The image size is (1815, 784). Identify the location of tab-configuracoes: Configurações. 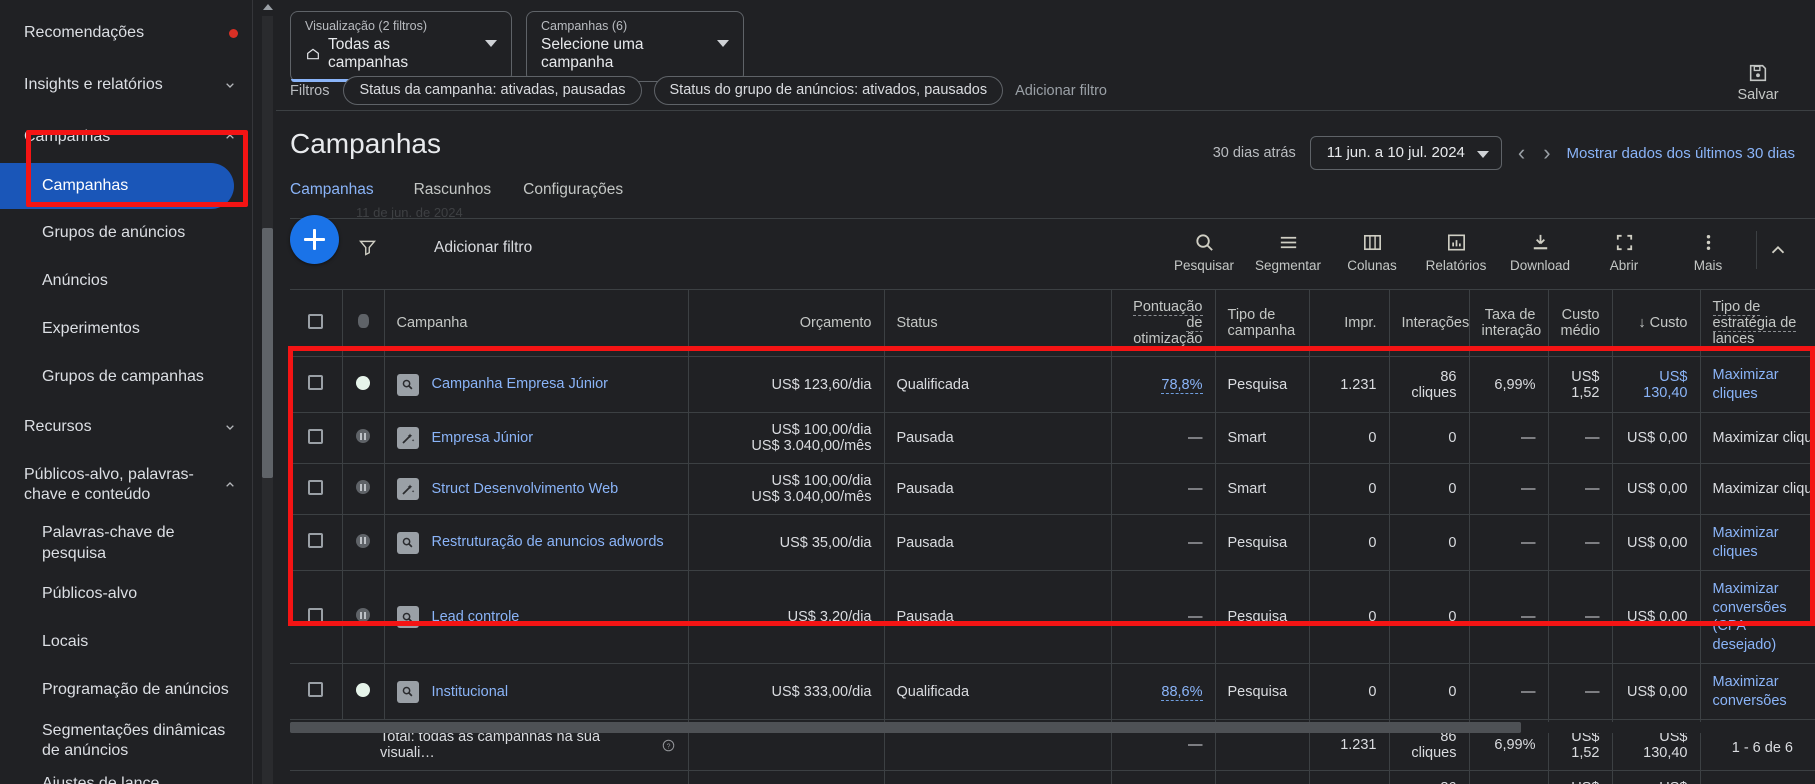
(573, 194).